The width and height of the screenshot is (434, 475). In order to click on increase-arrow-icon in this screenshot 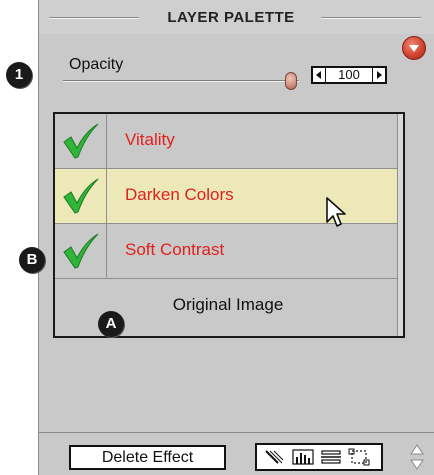, I will do `click(378, 75)`.